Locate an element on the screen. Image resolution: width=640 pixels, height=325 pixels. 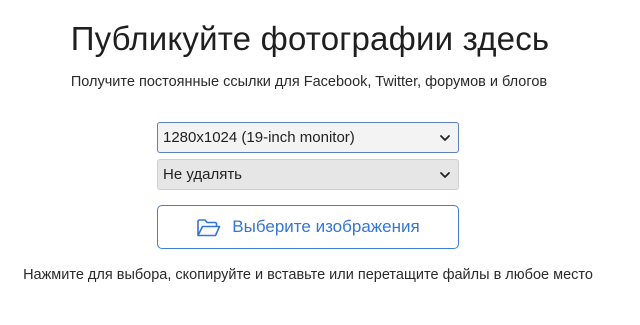
resize-select-value: 1280x1024 (19-inch monitor) is located at coordinates (259, 137).